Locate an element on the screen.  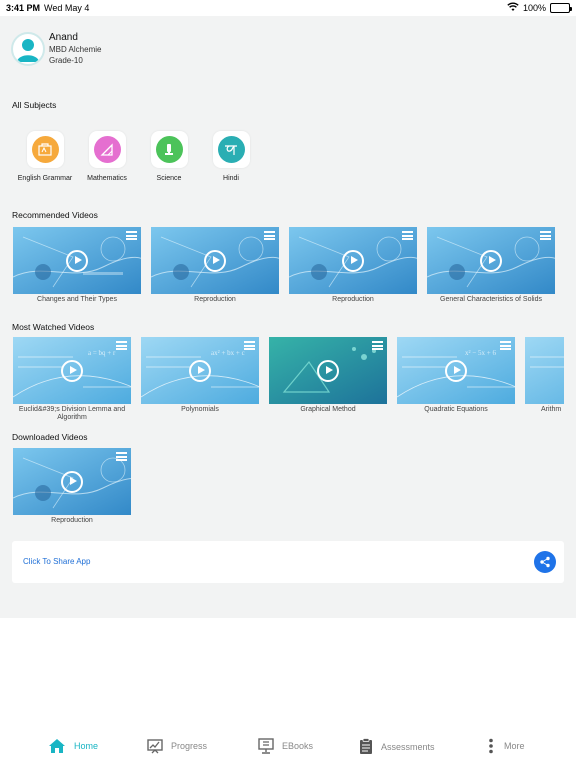
bottom-tab-bar: Home Progress EBooks Assessments More is located at coordinates (288, 749).